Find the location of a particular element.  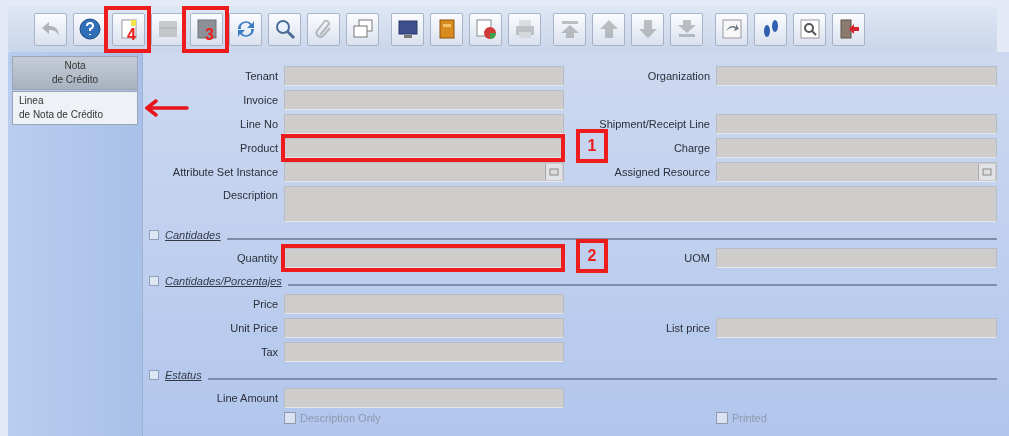

delete-icon is located at coordinates (206, 29).